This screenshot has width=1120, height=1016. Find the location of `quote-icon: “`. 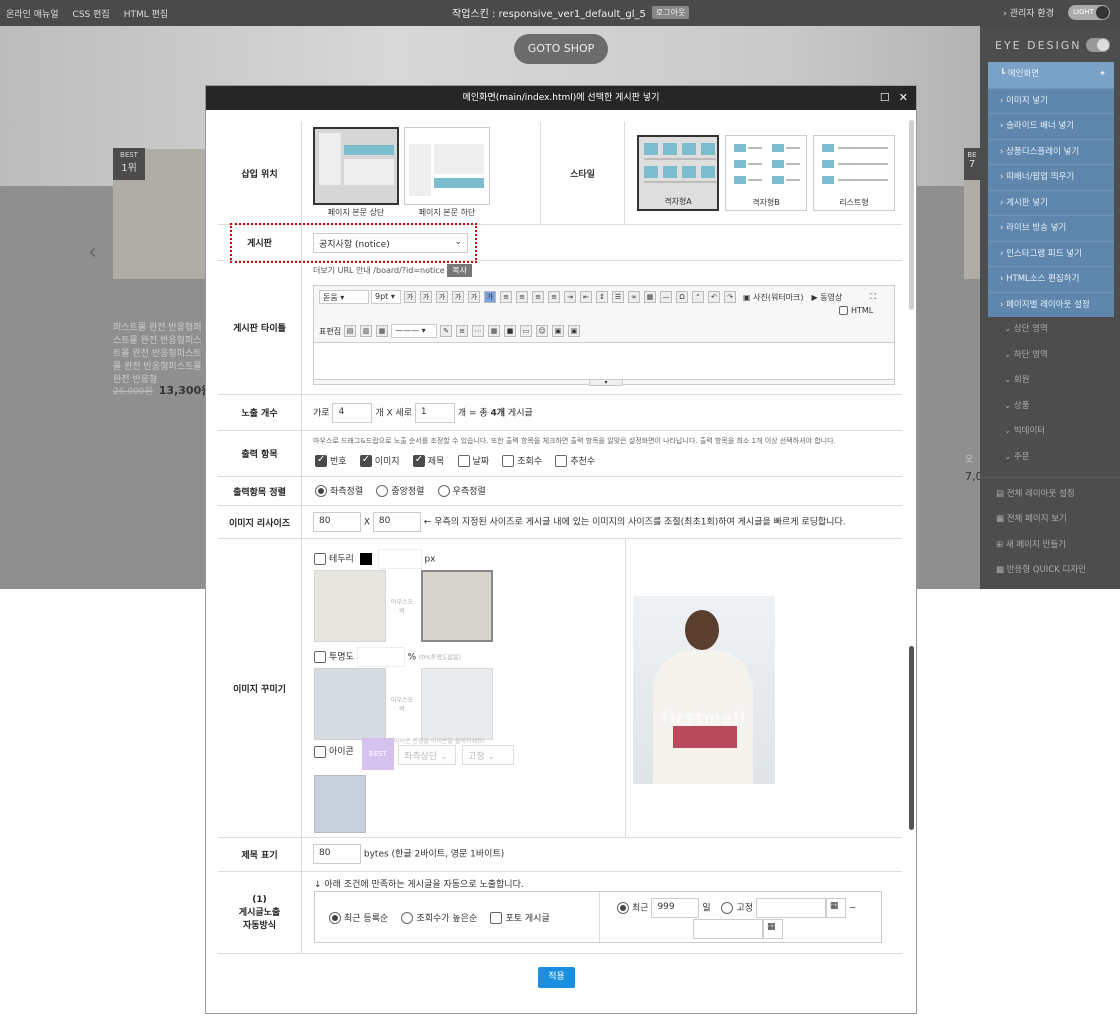

quote-icon: “ is located at coordinates (698, 297).